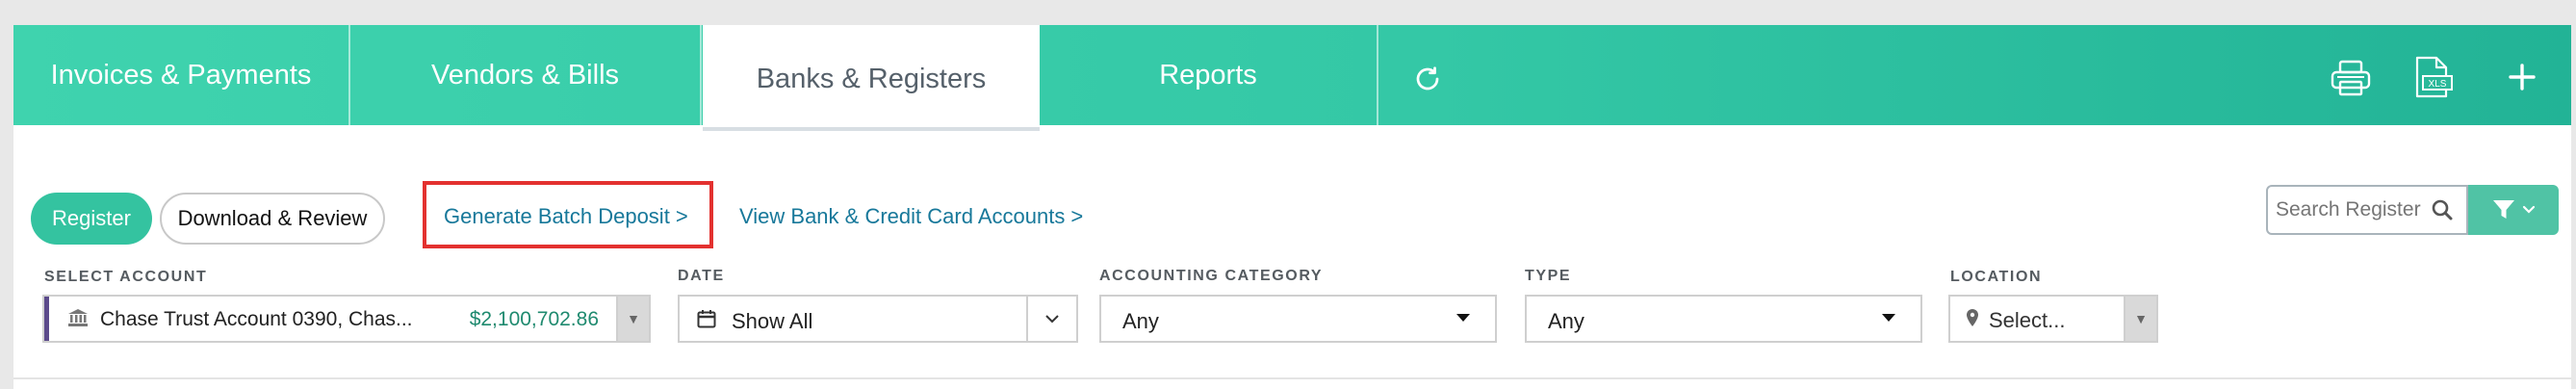 Image resolution: width=2576 pixels, height=389 pixels. Describe the element at coordinates (1298, 319) in the screenshot. I see `accounting-category-select: Any` at that location.